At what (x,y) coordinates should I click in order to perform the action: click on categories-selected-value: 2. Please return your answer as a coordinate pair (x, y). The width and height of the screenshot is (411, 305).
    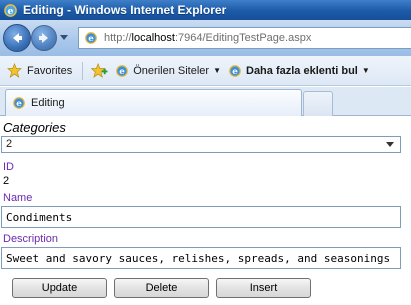
    Looking at the image, I should click on (9, 144).